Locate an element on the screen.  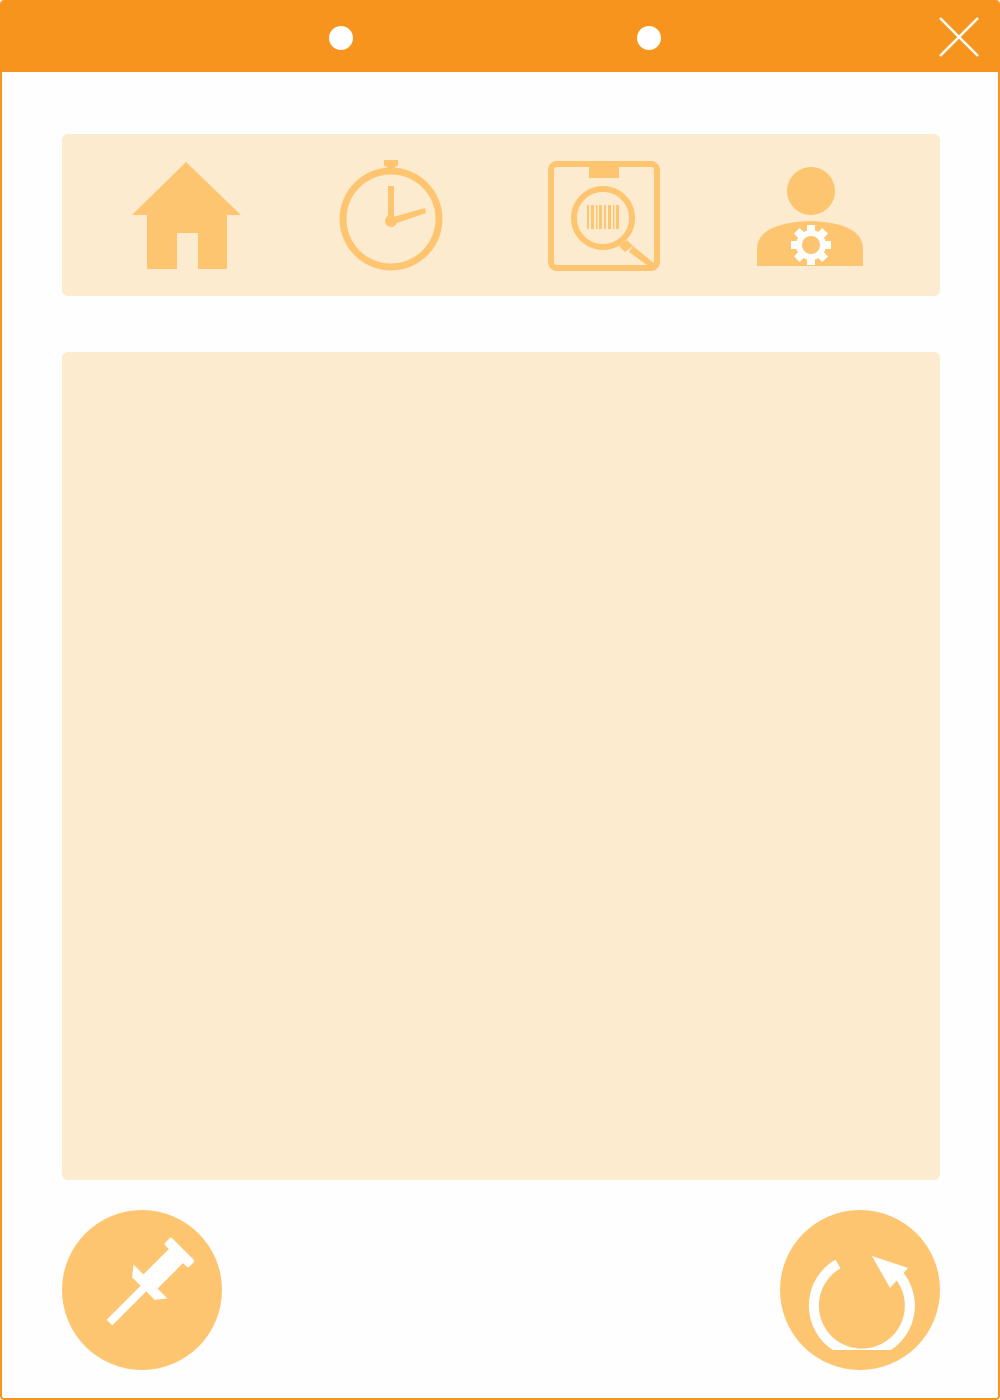
toolbar is located at coordinates (501, 215).